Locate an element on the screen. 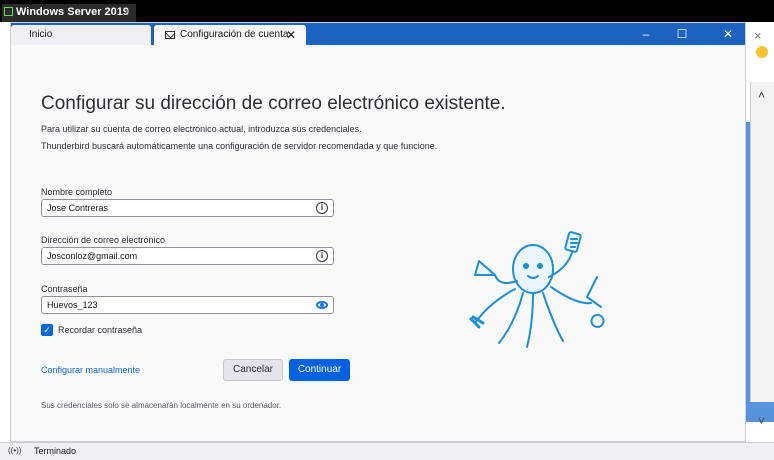  vm-close-icon: × is located at coordinates (127, 12).